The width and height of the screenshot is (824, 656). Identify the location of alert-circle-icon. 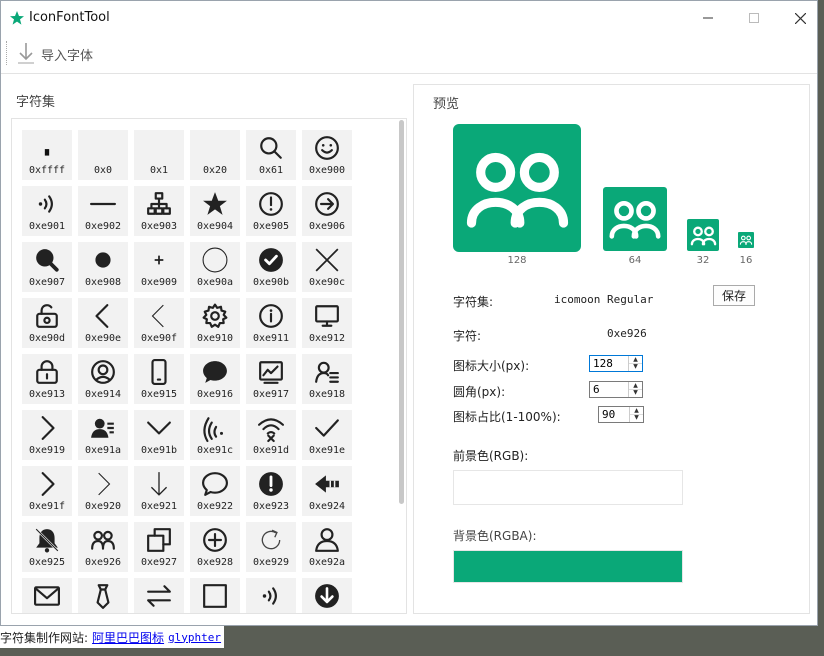
(271, 204).